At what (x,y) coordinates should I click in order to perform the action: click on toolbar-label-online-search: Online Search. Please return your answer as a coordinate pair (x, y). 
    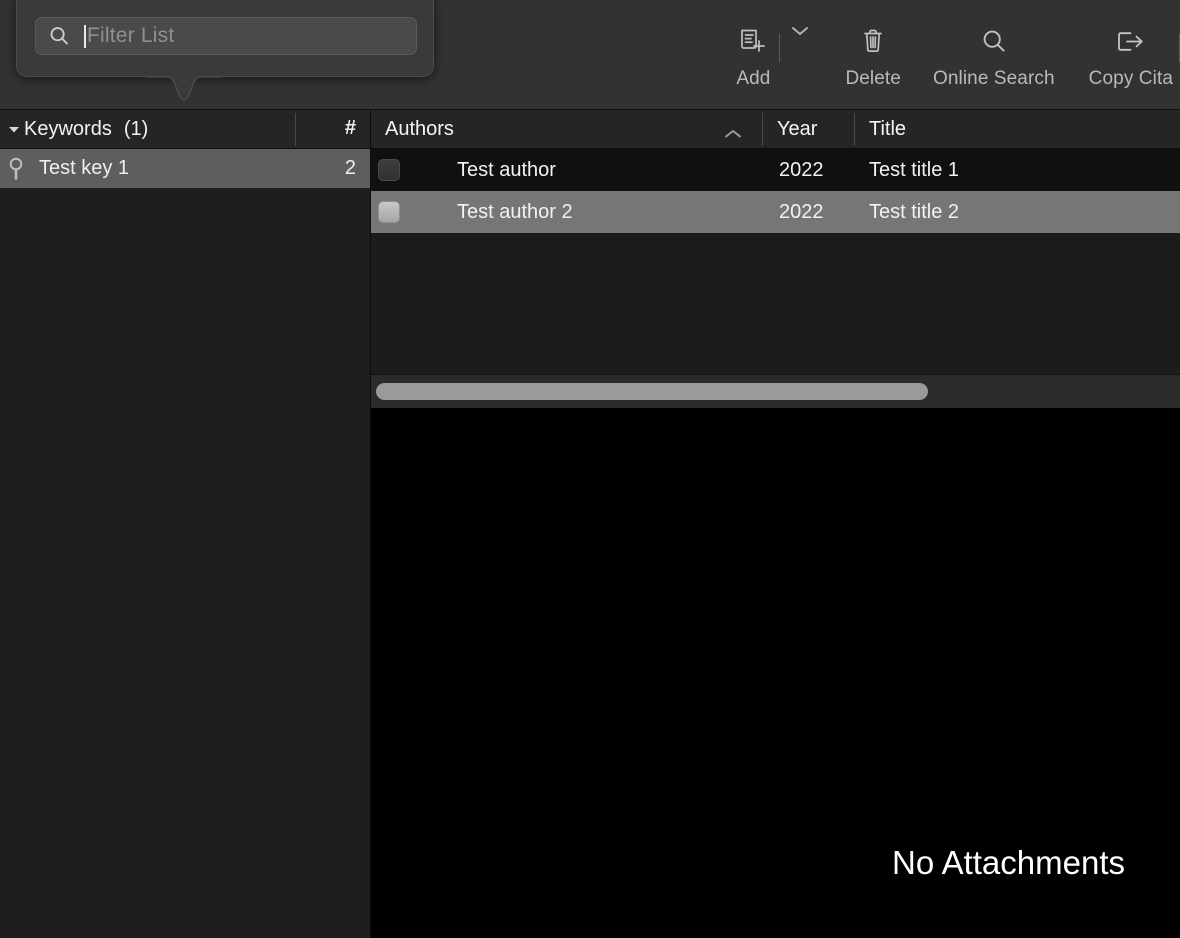
    Looking at the image, I should click on (993, 78).